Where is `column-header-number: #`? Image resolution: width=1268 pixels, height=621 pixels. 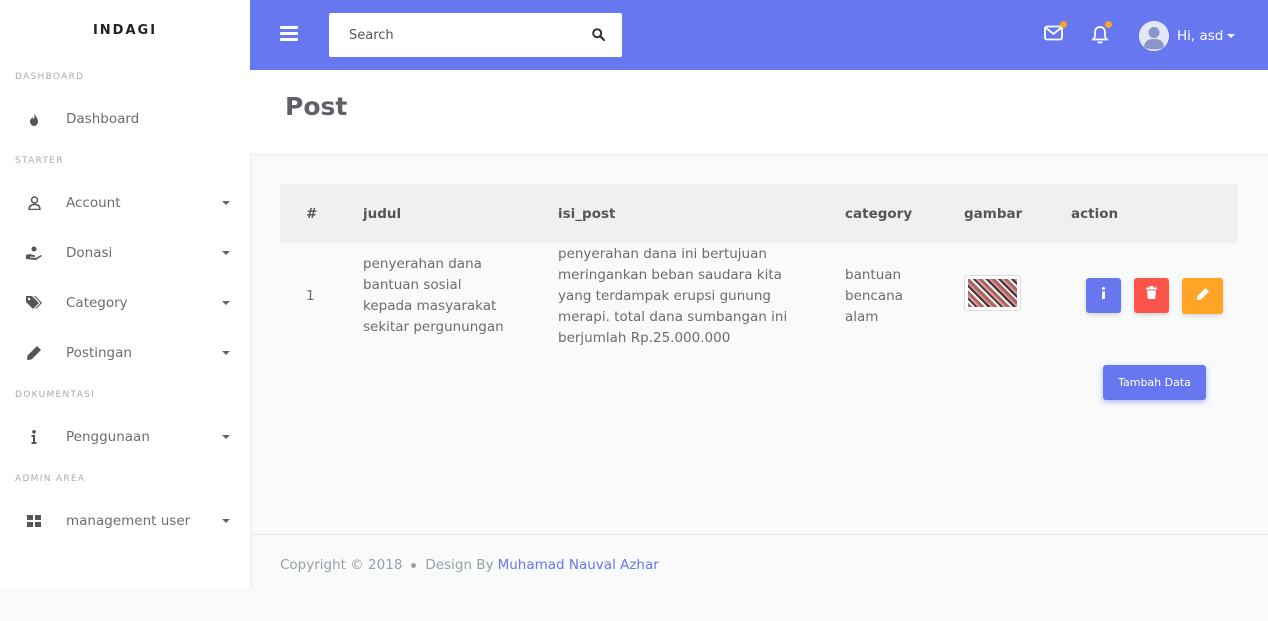 column-header-number: # is located at coordinates (312, 213).